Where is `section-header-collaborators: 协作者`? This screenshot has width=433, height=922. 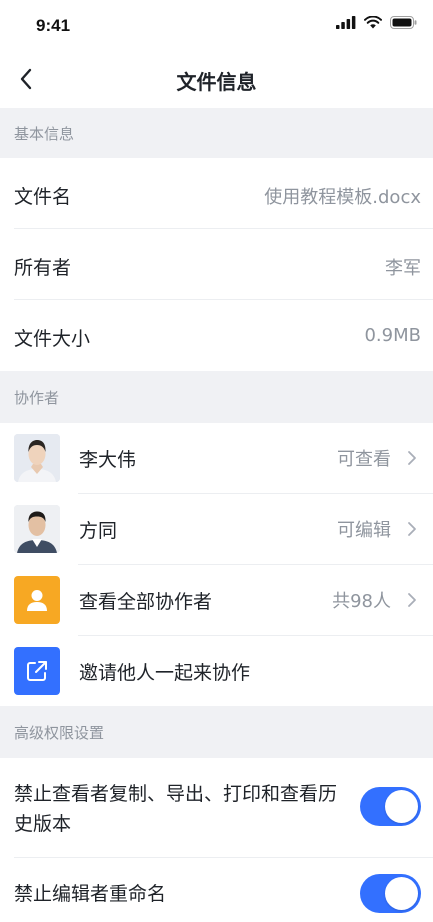 section-header-collaborators: 协作者 is located at coordinates (216, 397).